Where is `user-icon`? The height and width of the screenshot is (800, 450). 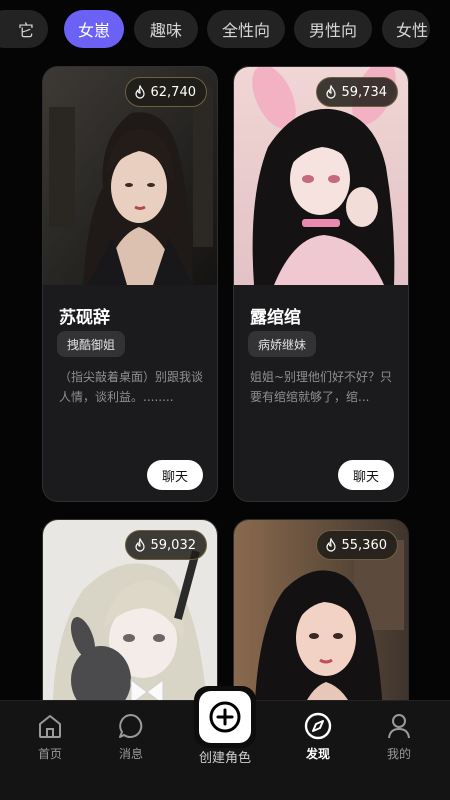 user-icon is located at coordinates (399, 726).